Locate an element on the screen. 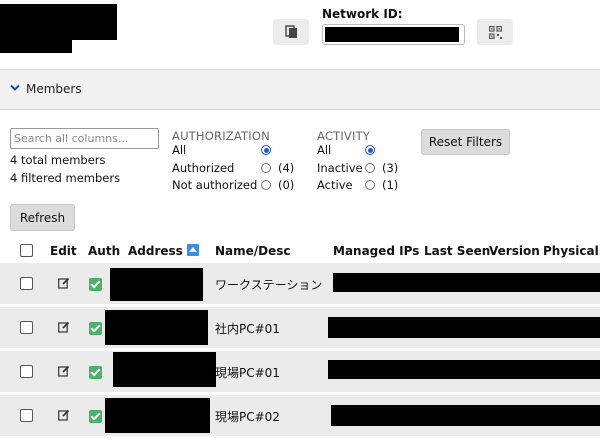 The width and height of the screenshot is (600, 438). member-name: 現場PC#01 is located at coordinates (247, 373).